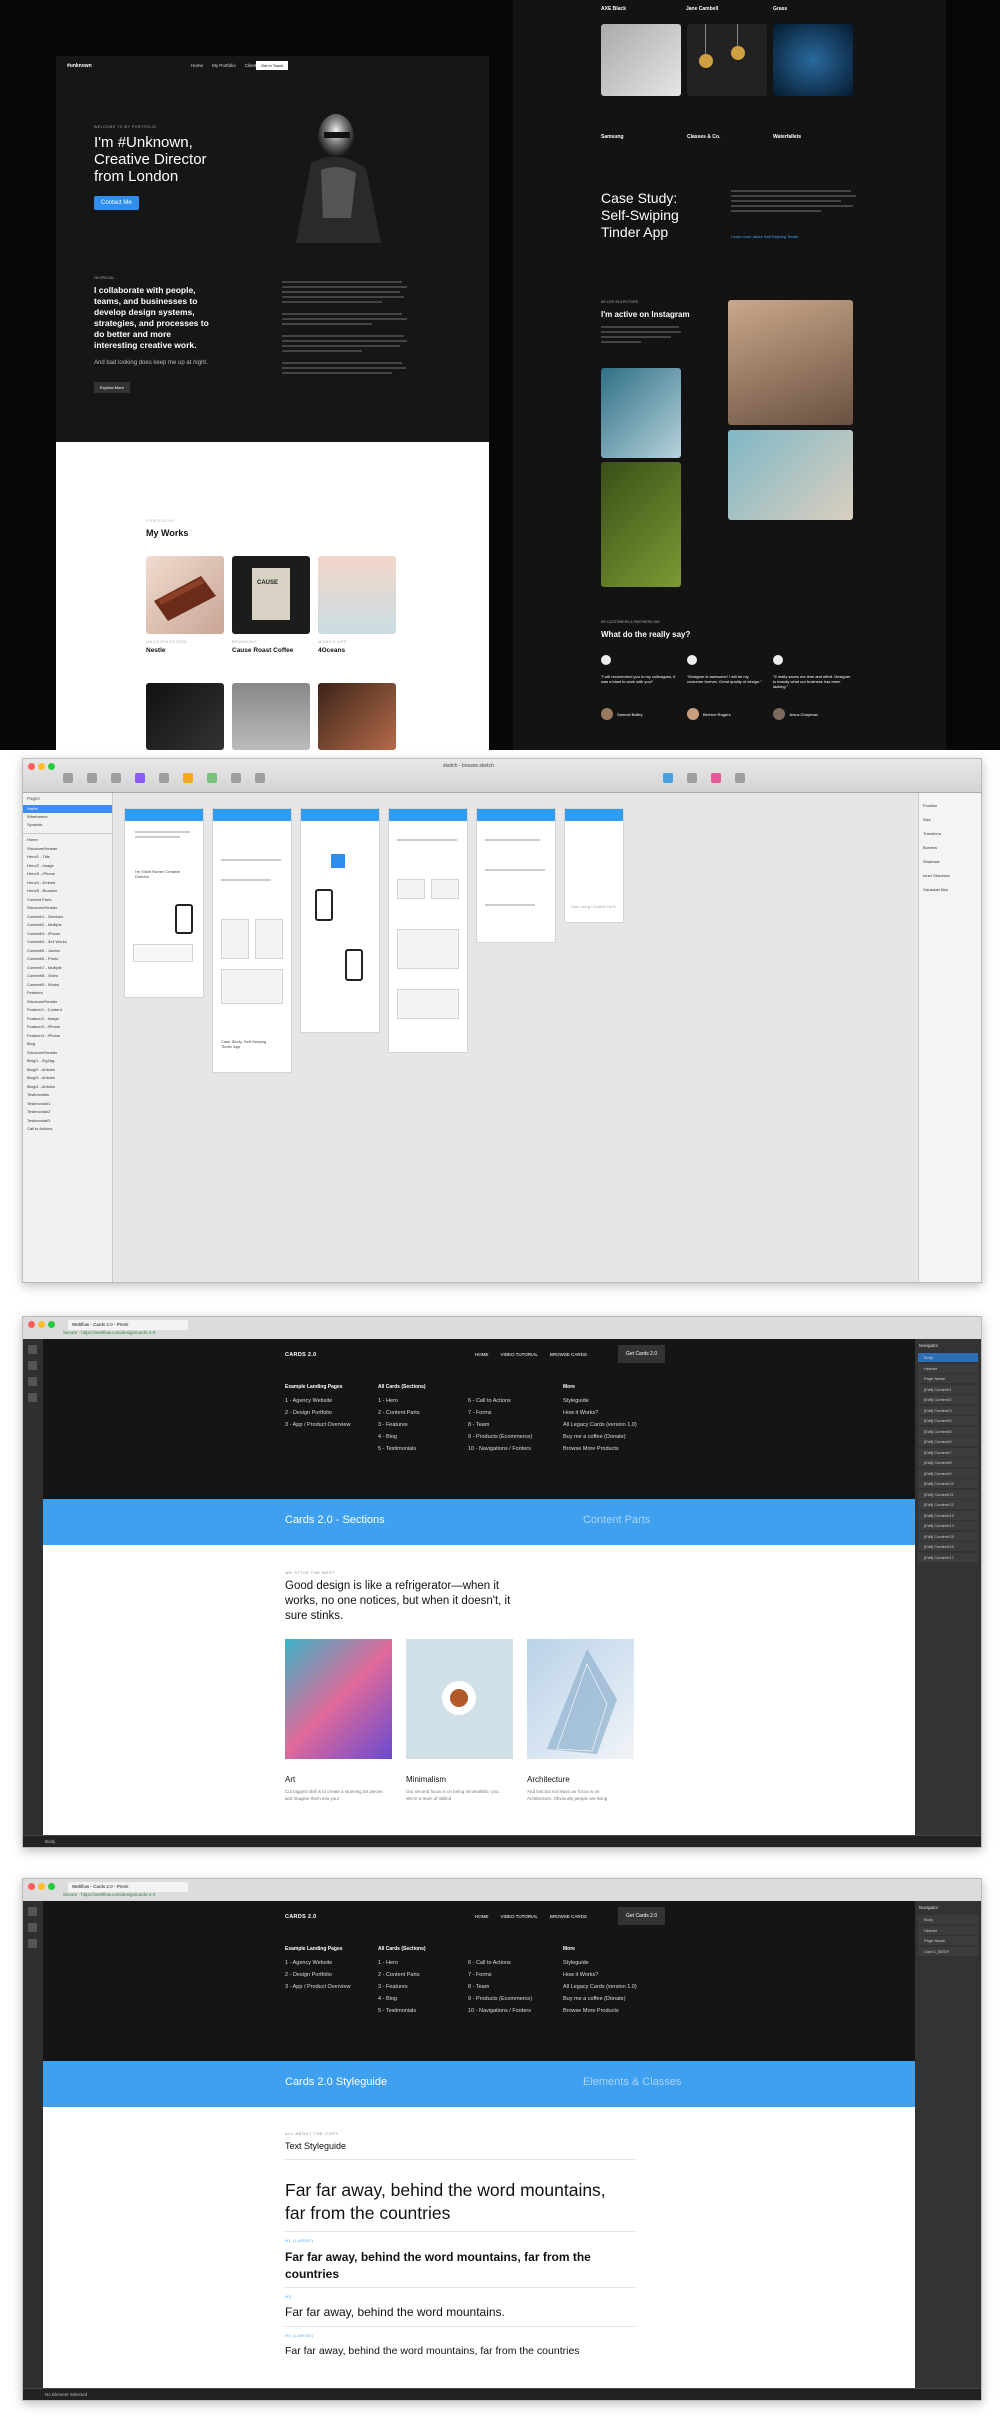 This screenshot has height=2424, width=1000. What do you see at coordinates (156, 650) in the screenshot?
I see `work-name: Nestle` at bounding box center [156, 650].